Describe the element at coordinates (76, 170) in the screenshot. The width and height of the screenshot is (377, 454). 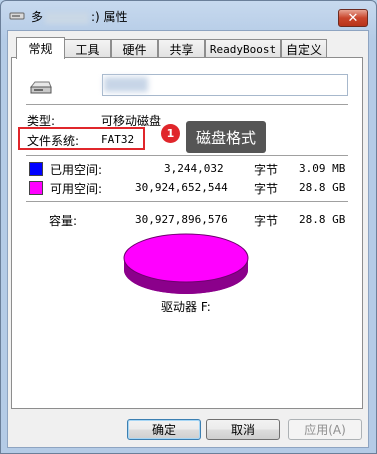
I see `used-space-label: 已用空间:` at that location.